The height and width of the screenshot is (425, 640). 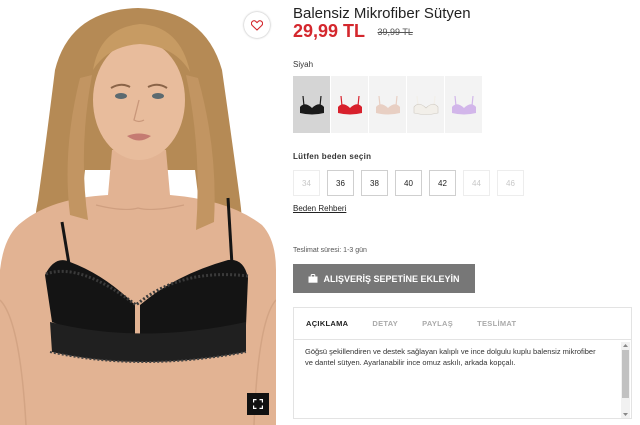 I want to click on current-price: 29,99 TL, so click(x=329, y=31).